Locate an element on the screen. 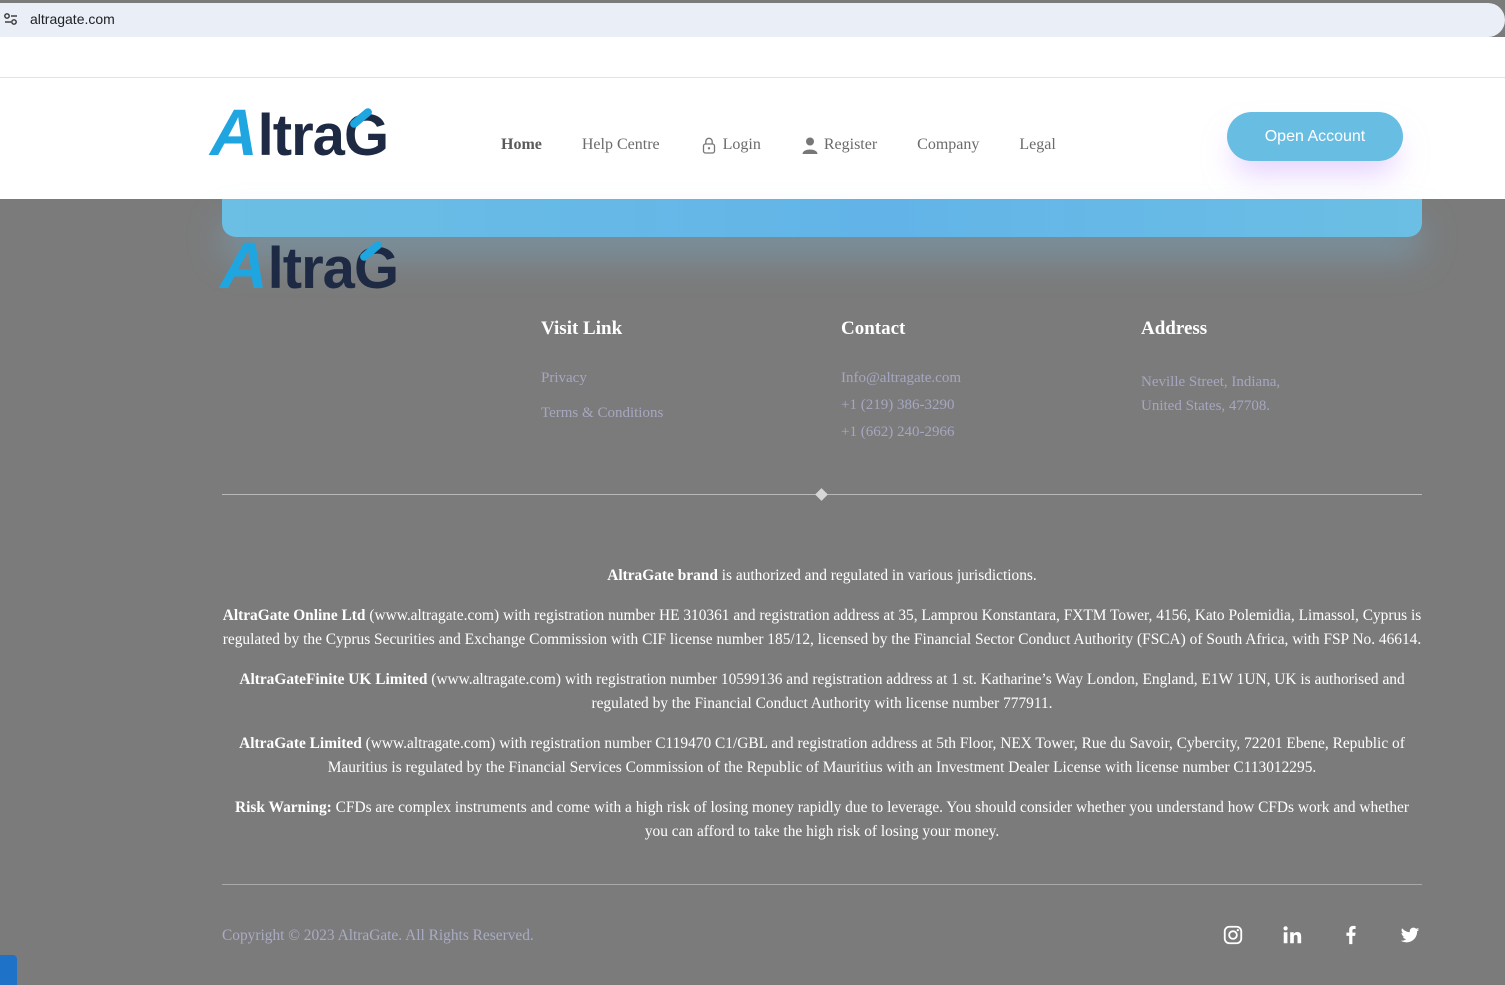 The height and width of the screenshot is (985, 1505). legal-entity: AltraGate Limited is located at coordinates (300, 743).